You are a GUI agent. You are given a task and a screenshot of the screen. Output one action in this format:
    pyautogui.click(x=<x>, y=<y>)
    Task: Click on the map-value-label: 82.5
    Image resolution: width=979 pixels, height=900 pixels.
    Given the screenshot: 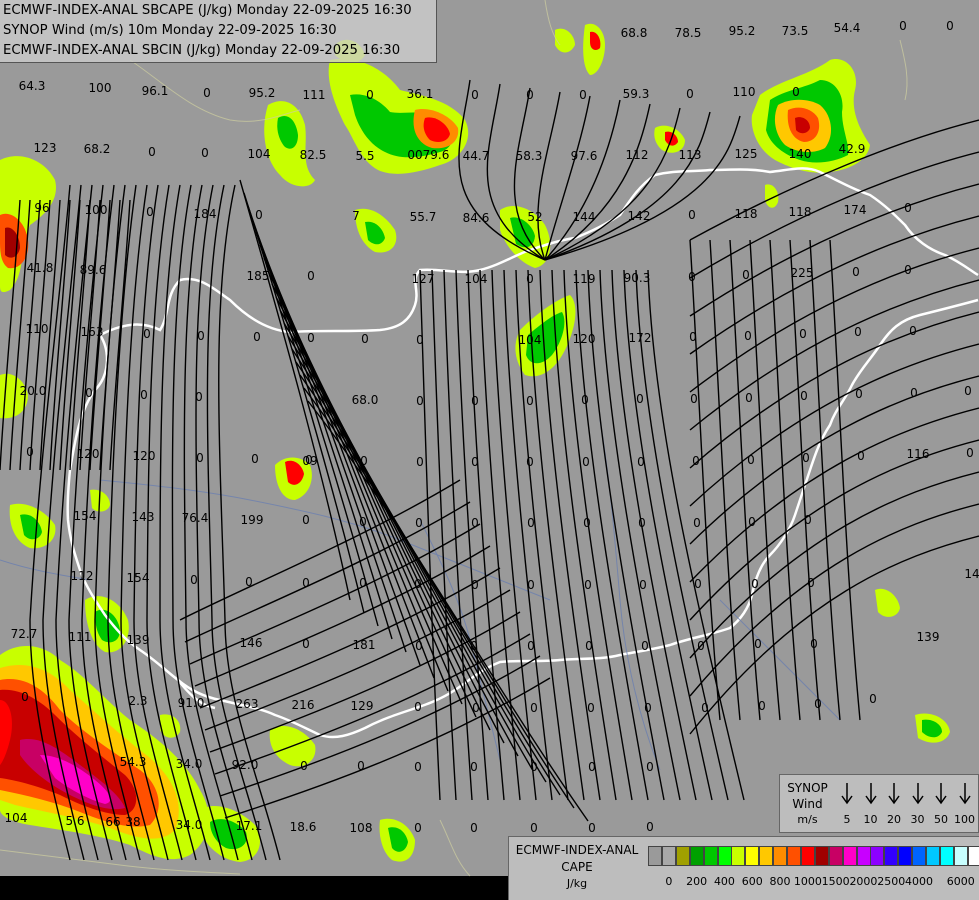 What is the action you would take?
    pyautogui.click(x=313, y=155)
    